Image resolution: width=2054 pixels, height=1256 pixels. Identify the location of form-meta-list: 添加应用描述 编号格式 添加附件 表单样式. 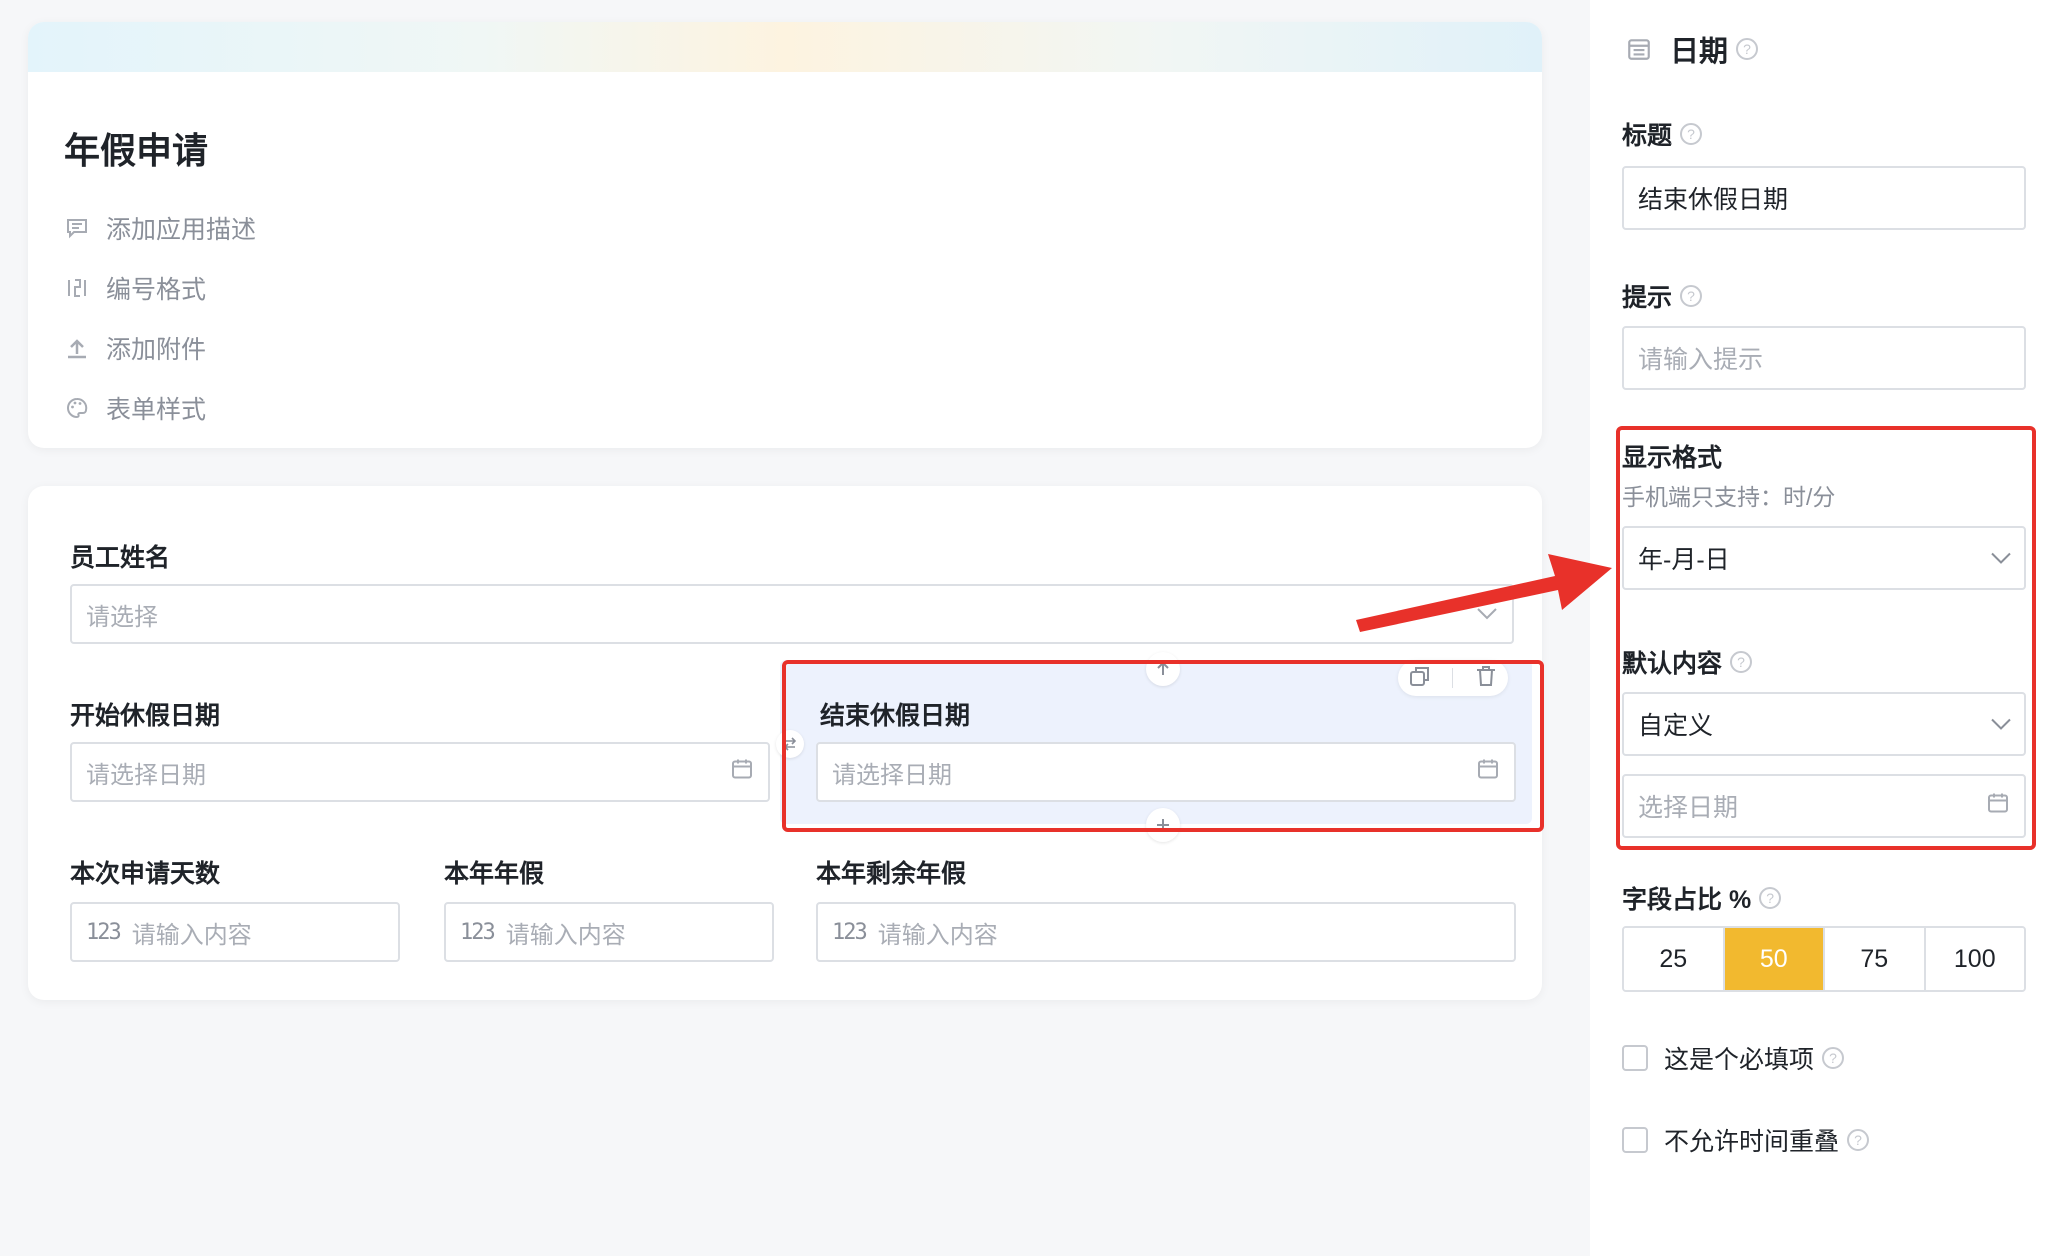
(160, 318).